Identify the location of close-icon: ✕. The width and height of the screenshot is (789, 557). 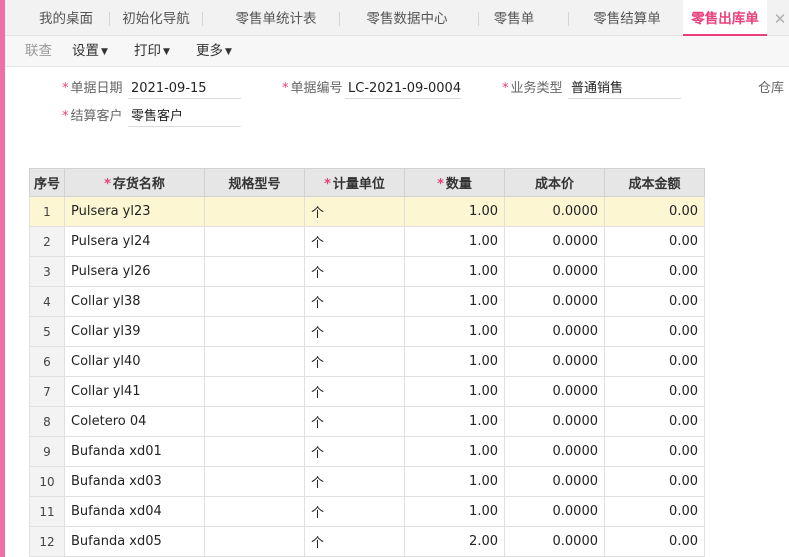
(780, 18).